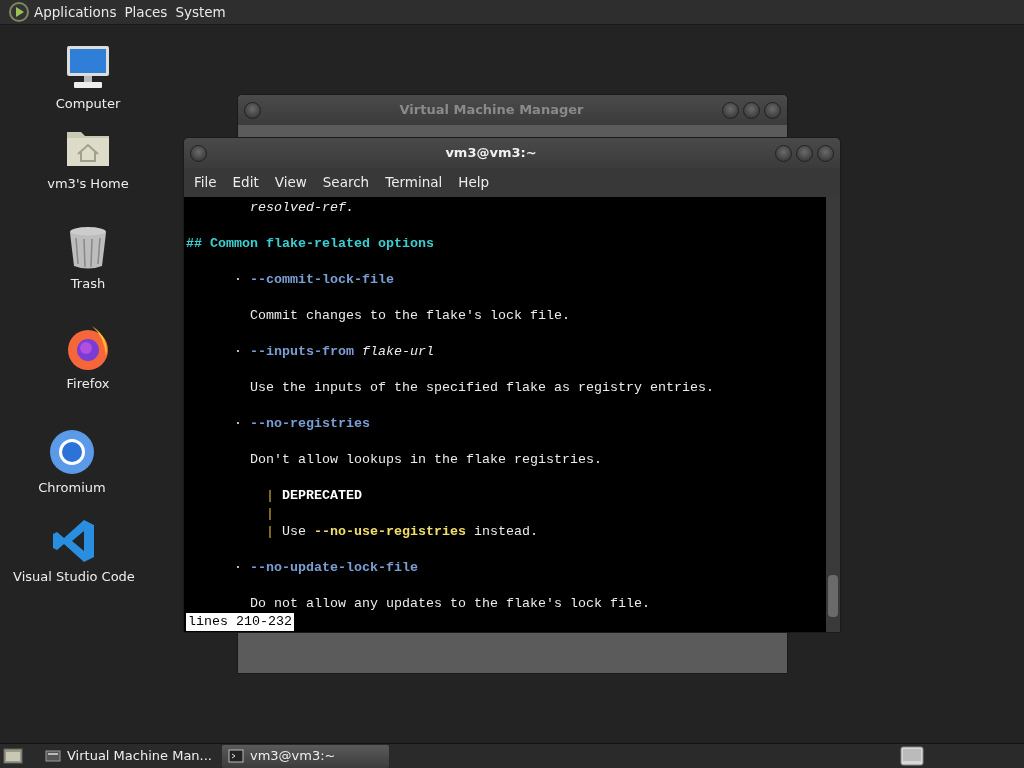 This screenshot has height=768, width=1024. What do you see at coordinates (294, 182) in the screenshot?
I see `menu-item: View` at bounding box center [294, 182].